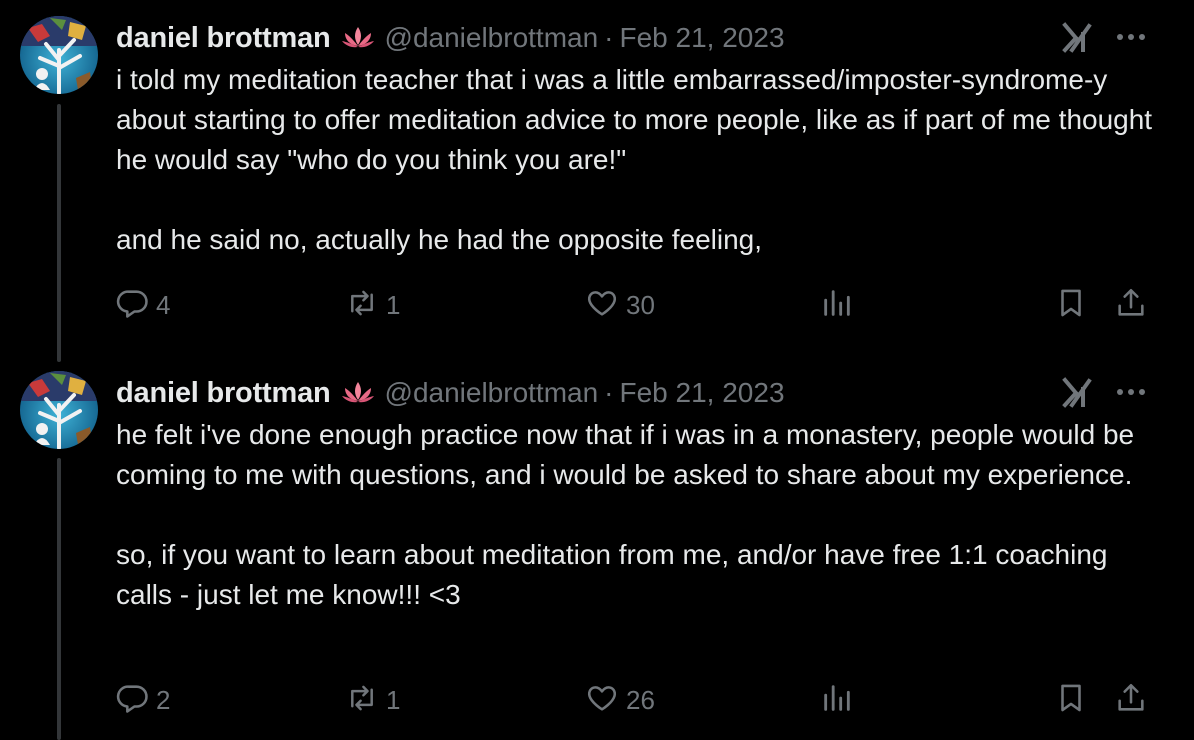 This screenshot has width=1194, height=740. I want to click on like-count: 30, so click(640, 304).